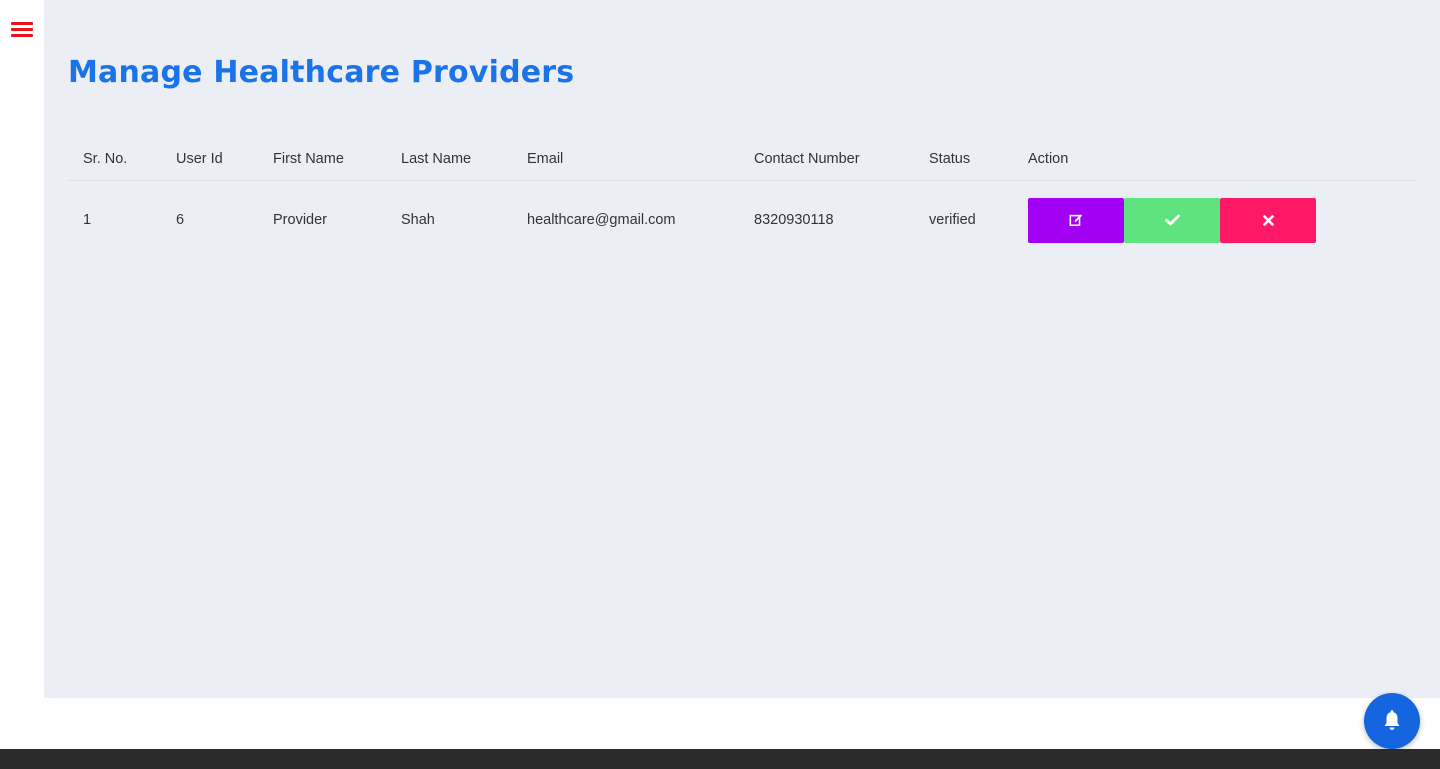 The image size is (1440, 769). I want to click on footer, so click(720, 759).